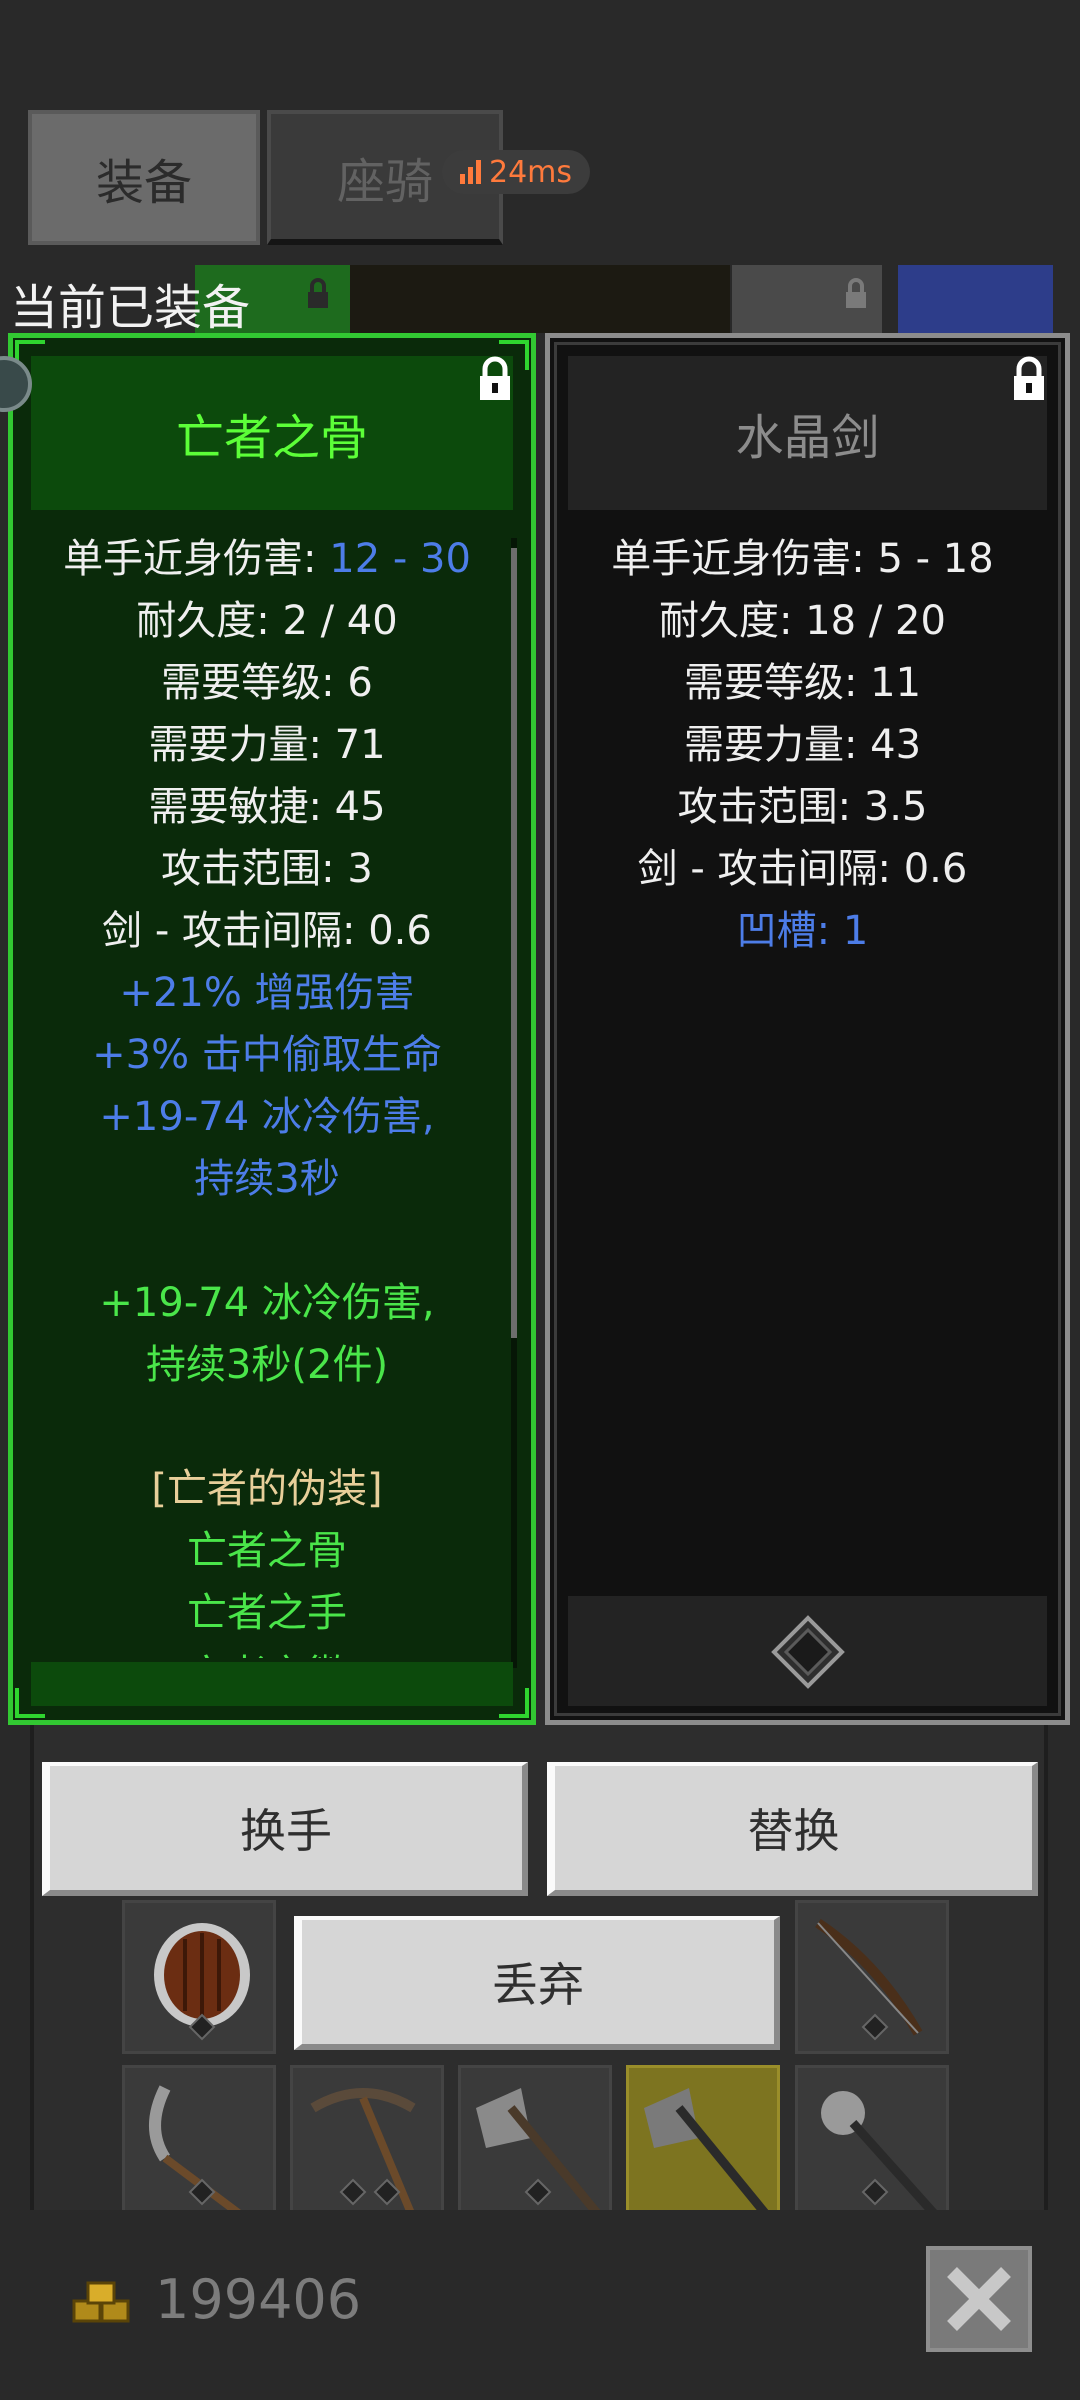 The width and height of the screenshot is (1080, 2400). I want to click on stat-mod: +3% 击中偷取生命, so click(267, 1055).